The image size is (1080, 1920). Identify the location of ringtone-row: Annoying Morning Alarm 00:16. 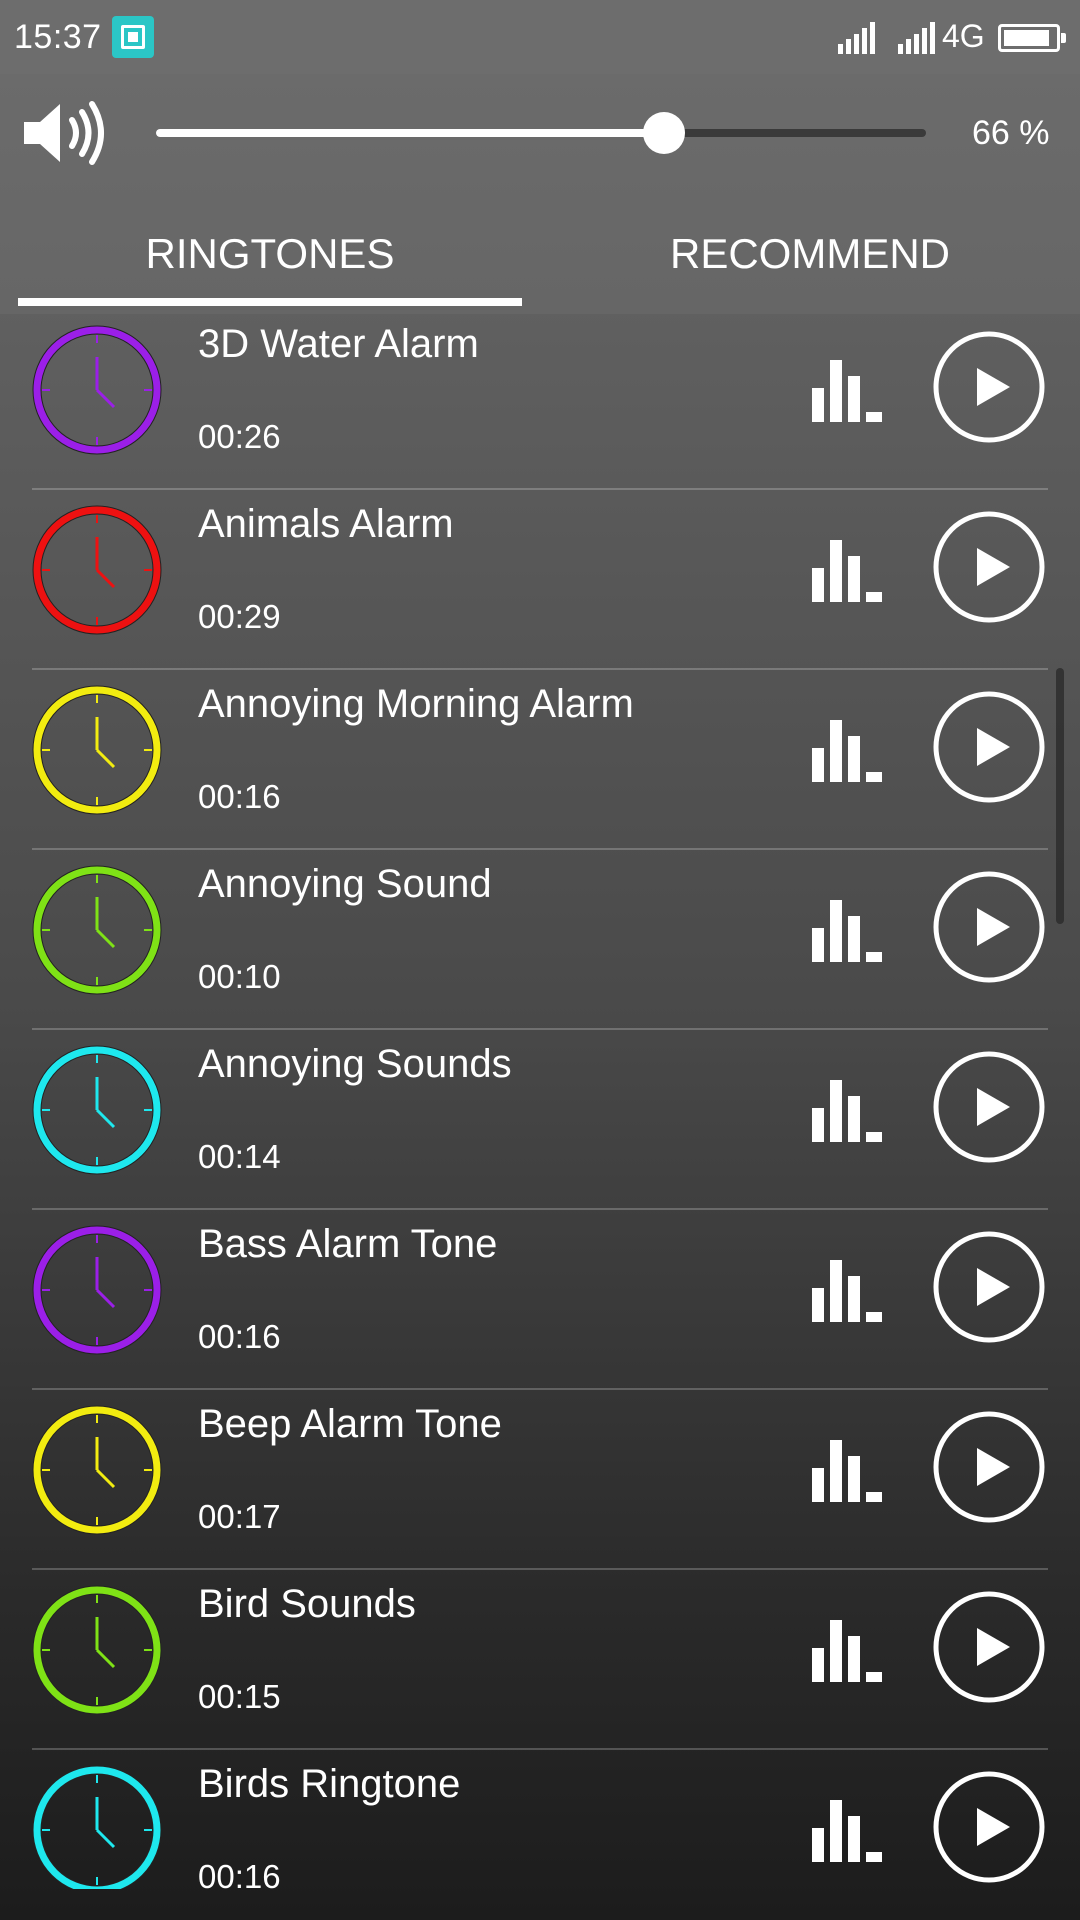
(540, 760).